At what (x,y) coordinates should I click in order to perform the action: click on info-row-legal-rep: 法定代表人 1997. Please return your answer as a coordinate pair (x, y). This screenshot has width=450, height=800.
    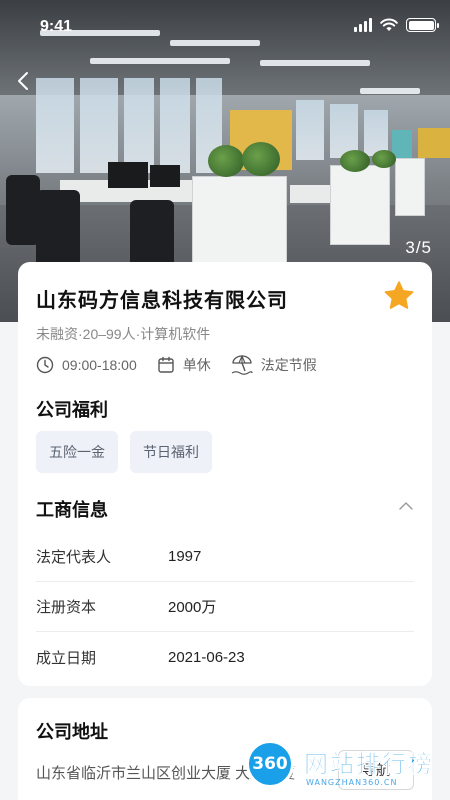
    Looking at the image, I should click on (225, 557).